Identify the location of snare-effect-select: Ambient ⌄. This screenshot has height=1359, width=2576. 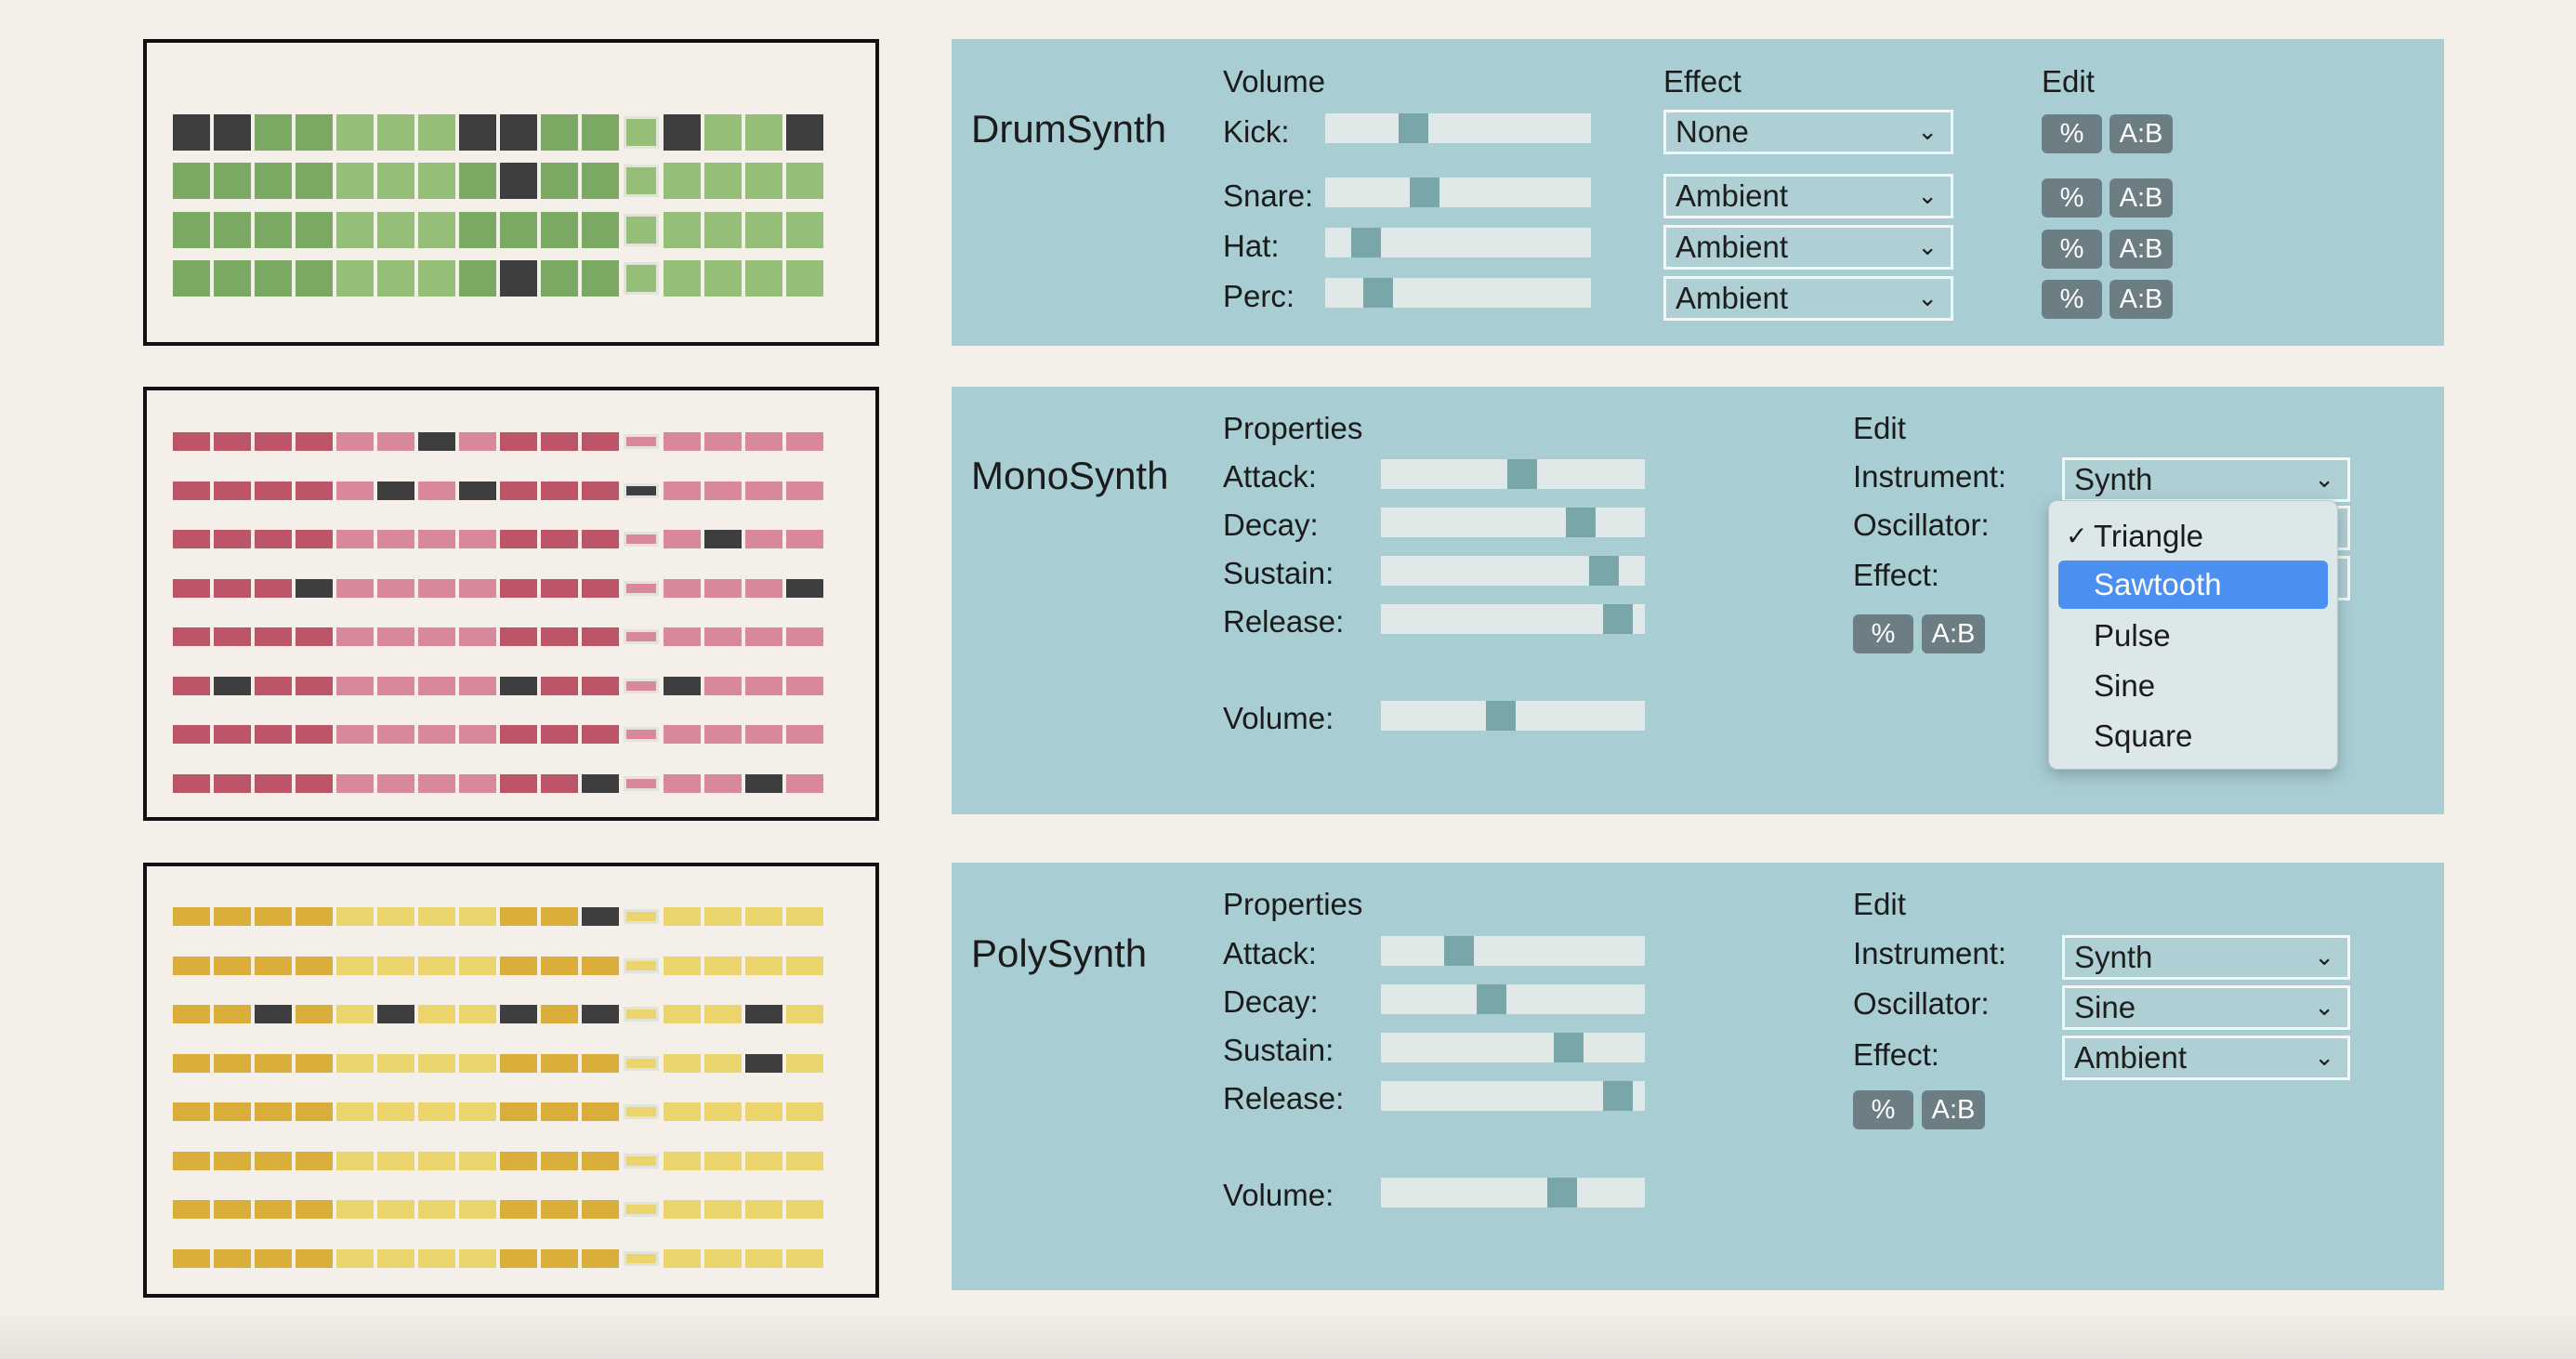
(1808, 196).